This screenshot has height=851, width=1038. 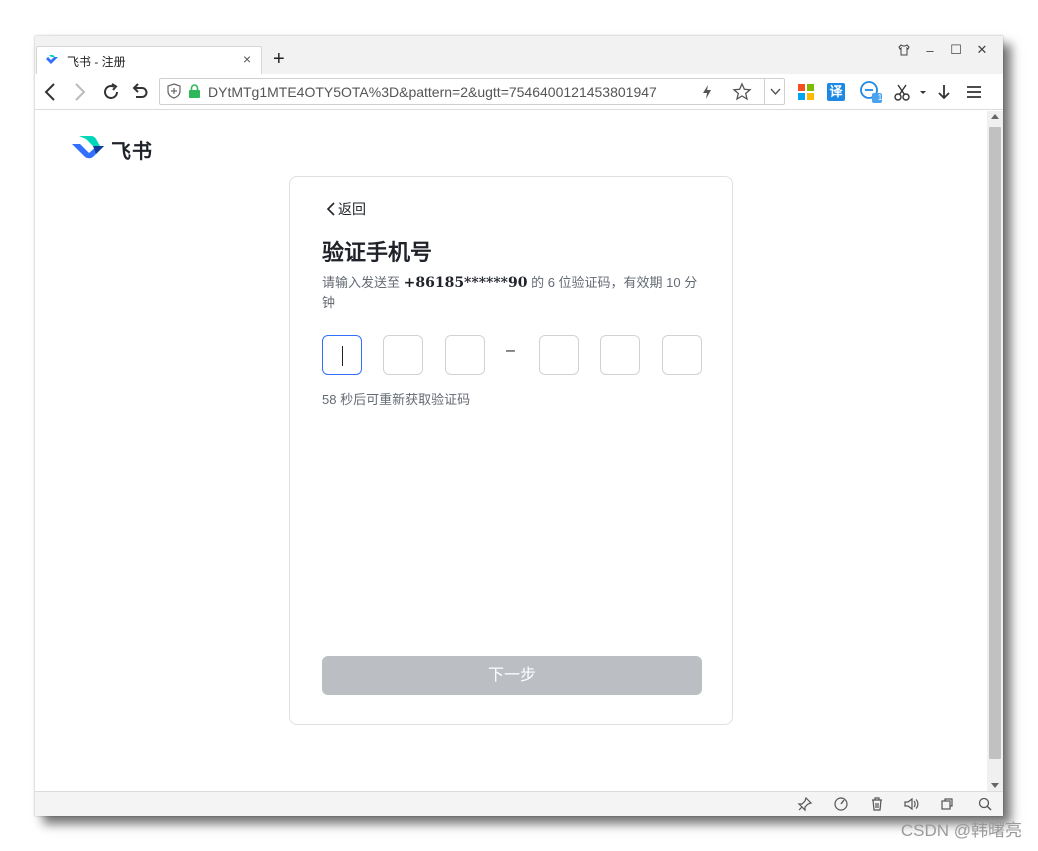 What do you see at coordinates (377, 252) in the screenshot?
I see `page-title: 验证手机号` at bounding box center [377, 252].